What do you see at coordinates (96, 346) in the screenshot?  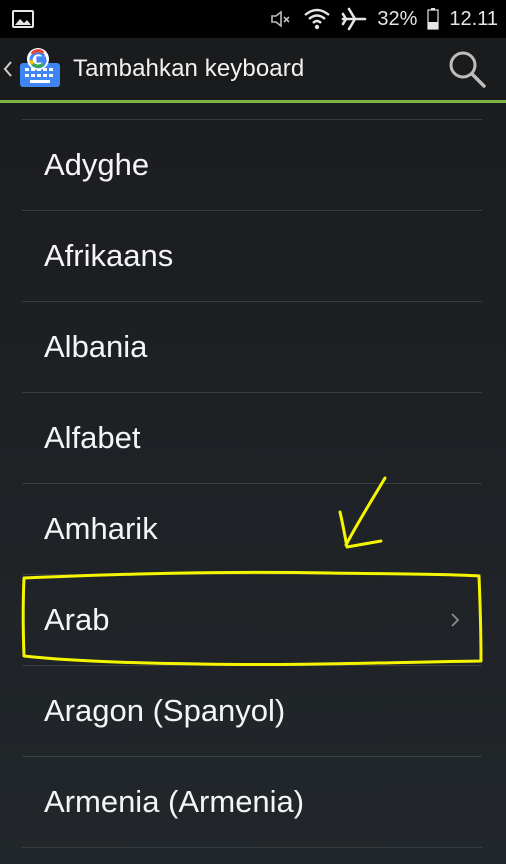 I see `list-item-label: Albania` at bounding box center [96, 346].